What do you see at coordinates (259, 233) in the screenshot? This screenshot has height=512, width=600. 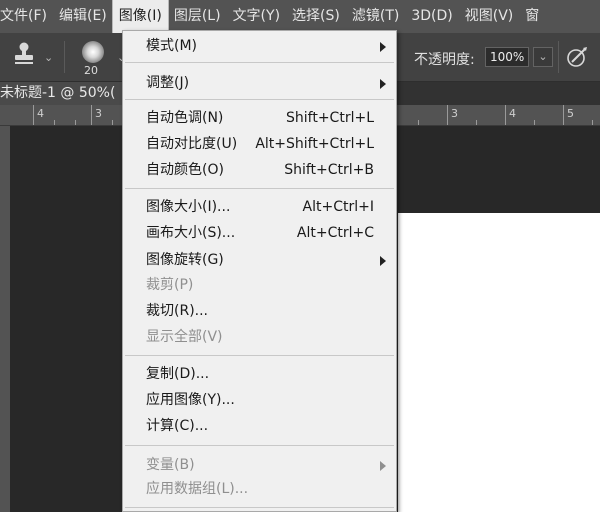 I see `menu-item-canvas-size: 画布大小(S)... Alt+Ctrl+C` at bounding box center [259, 233].